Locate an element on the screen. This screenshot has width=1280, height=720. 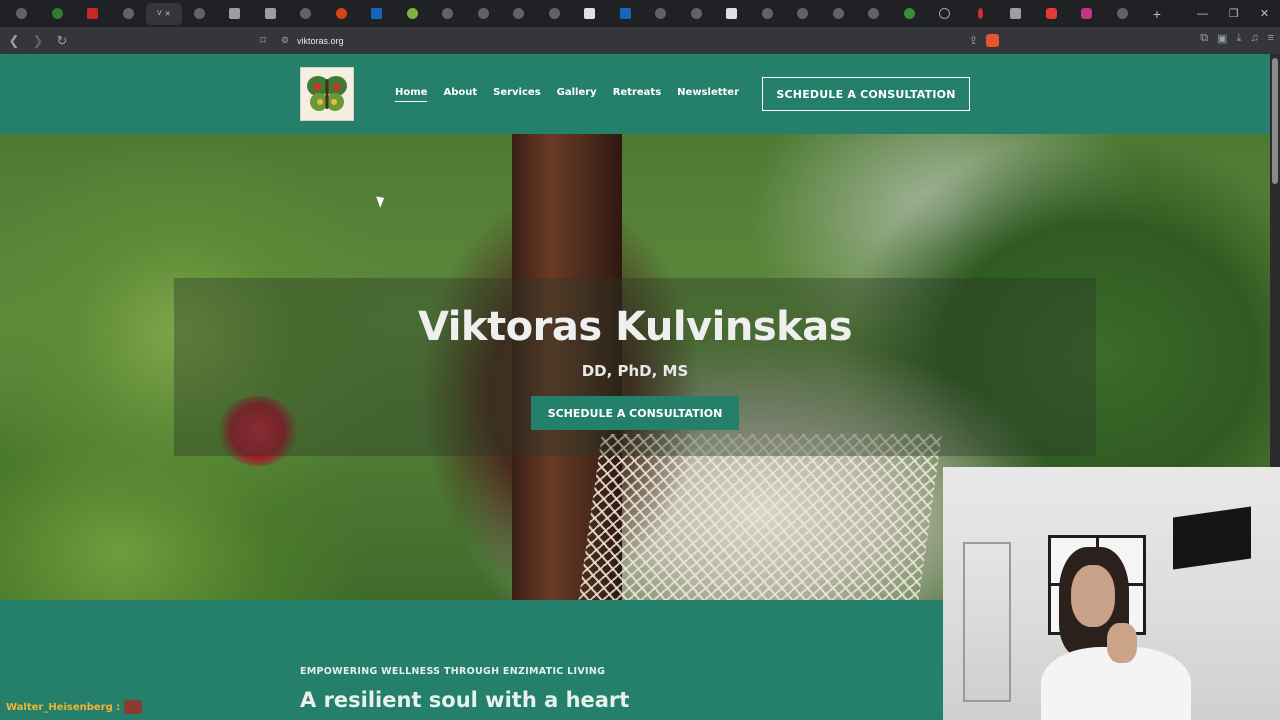
close-window-button: ✕ is located at coordinates (1264, 13).